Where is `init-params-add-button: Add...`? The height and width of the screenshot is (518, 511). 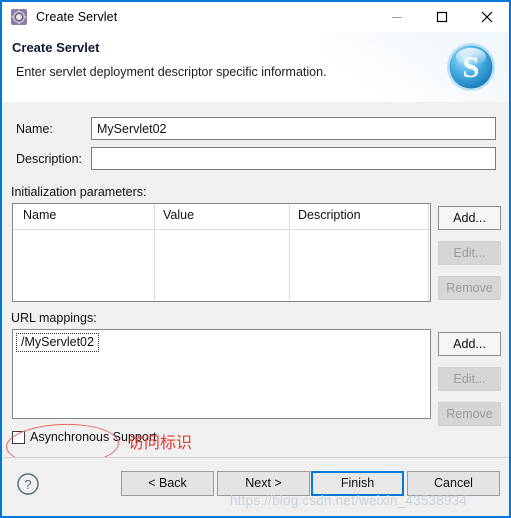 init-params-add-button: Add... is located at coordinates (469, 218).